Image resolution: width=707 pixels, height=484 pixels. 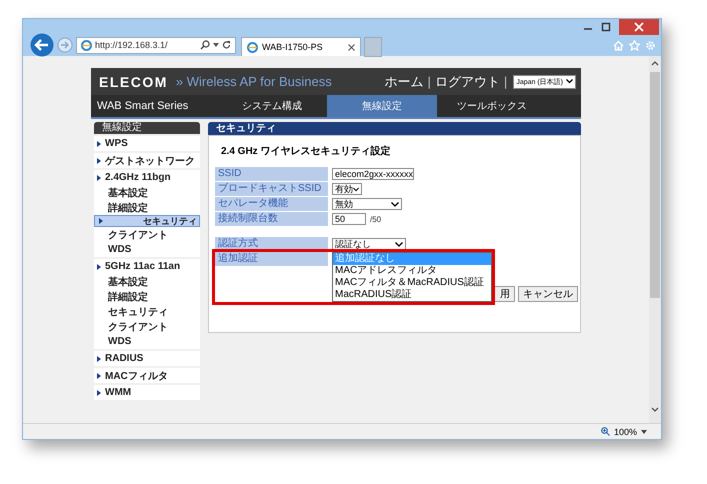 What do you see at coordinates (349, 219) in the screenshot?
I see `input-field: 50` at bounding box center [349, 219].